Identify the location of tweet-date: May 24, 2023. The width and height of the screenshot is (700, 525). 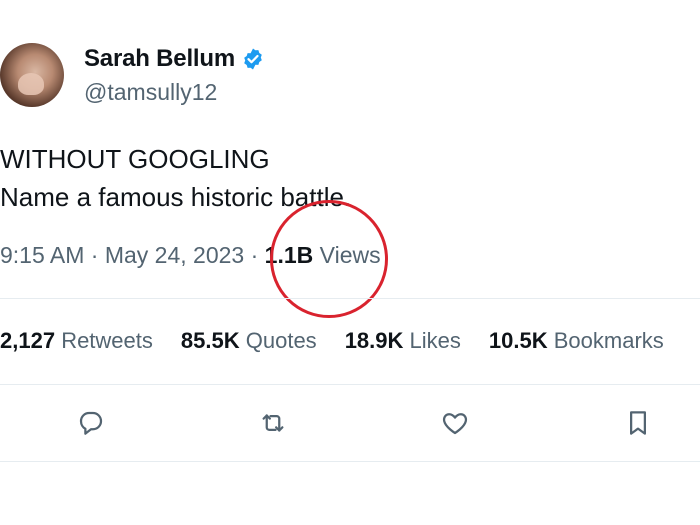
(174, 255).